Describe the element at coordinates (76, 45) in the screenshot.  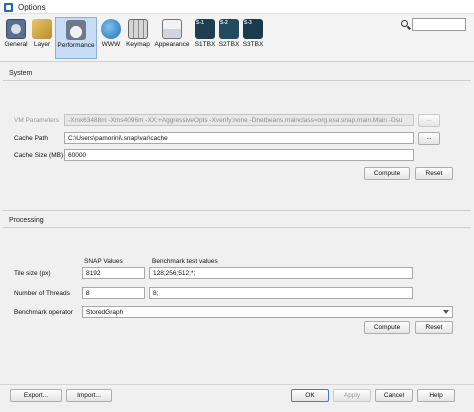
I see `tab-performance-label: Performance` at that location.